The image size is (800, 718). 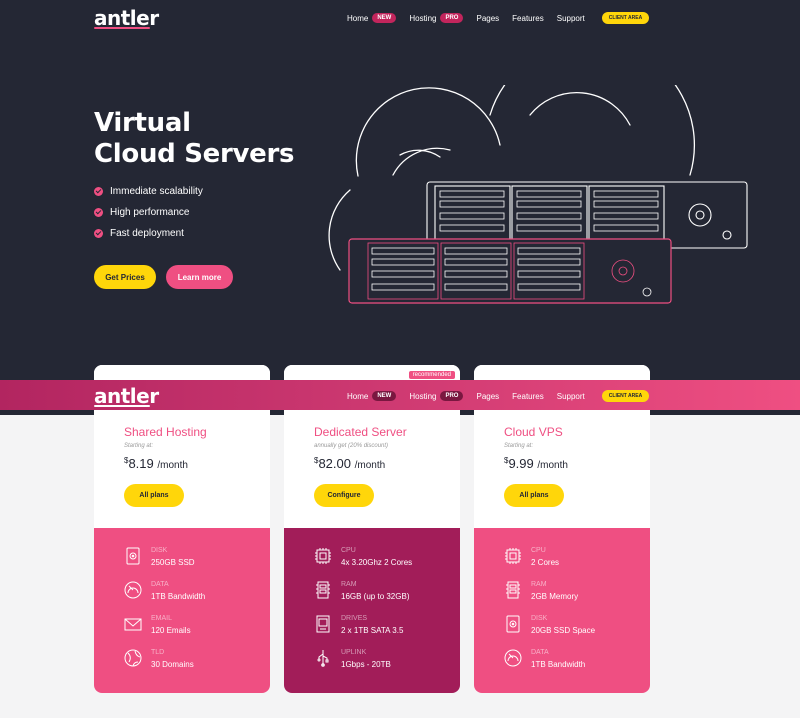 What do you see at coordinates (133, 624) in the screenshot?
I see `envelope-icon` at bounding box center [133, 624].